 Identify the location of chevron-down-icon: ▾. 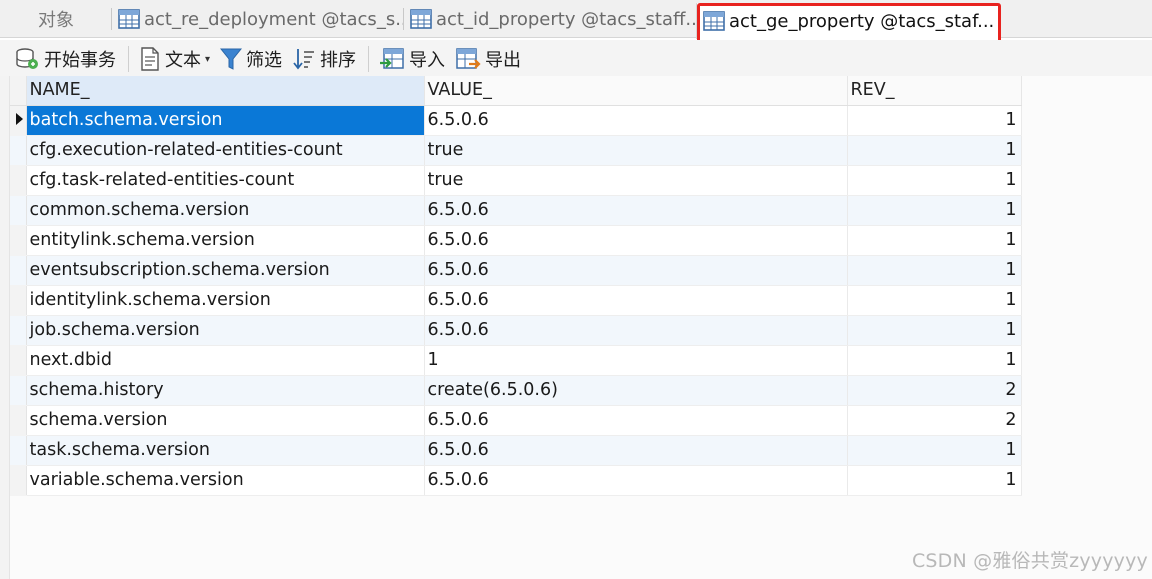
(207, 59).